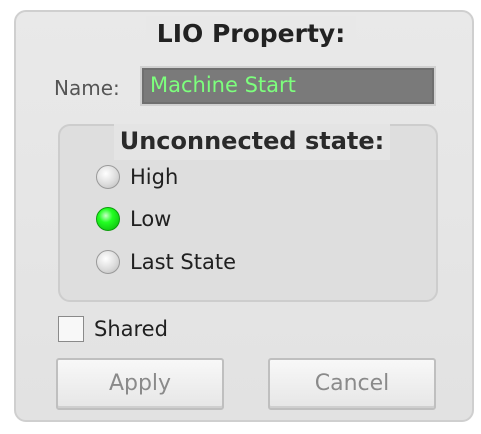 Image resolution: width=481 pixels, height=434 pixels. Describe the element at coordinates (71, 329) in the screenshot. I see `shared-checkbox` at that location.